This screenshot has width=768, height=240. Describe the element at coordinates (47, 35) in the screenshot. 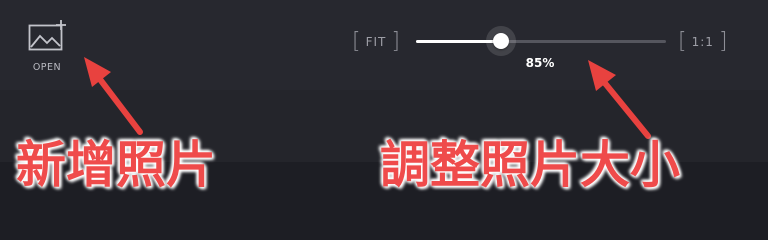

I see `image-add-icon` at that location.